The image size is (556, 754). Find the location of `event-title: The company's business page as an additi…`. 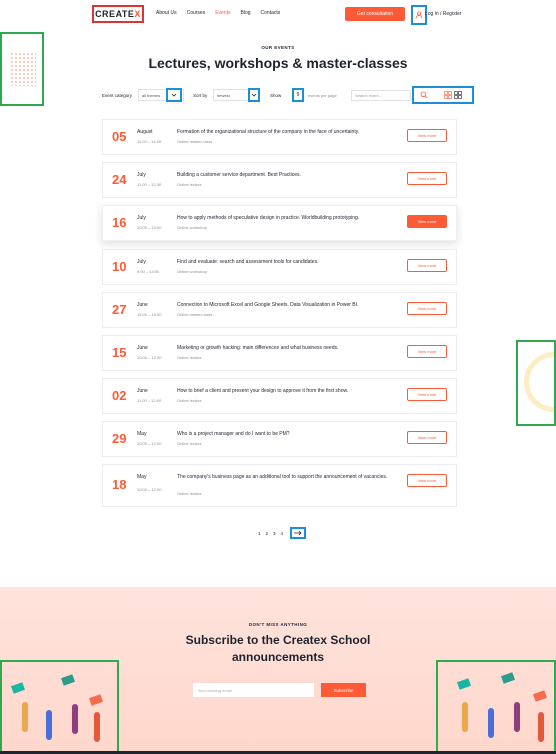

event-title: The company's business page as an additi… is located at coordinates (289, 477).